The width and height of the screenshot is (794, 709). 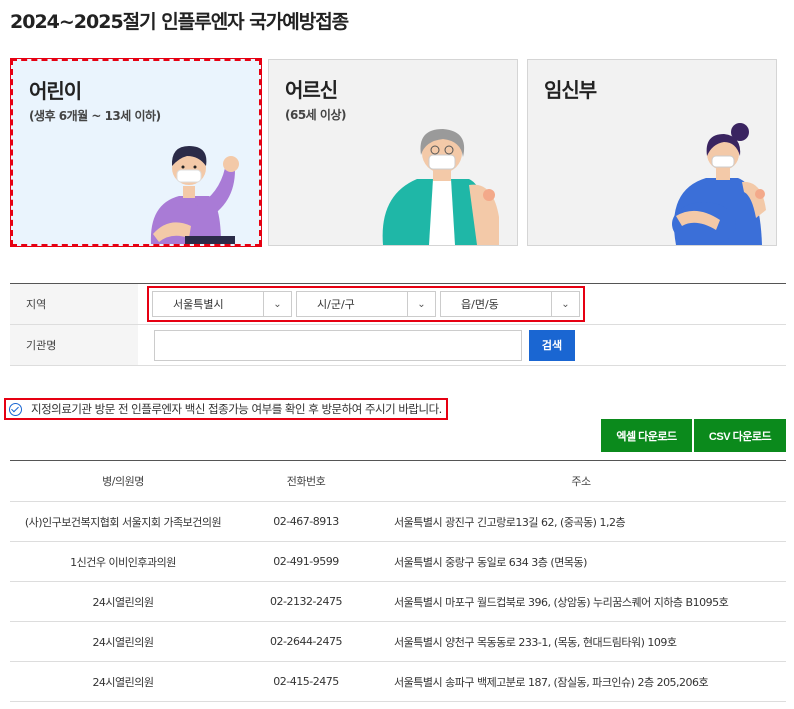 I want to click on pregnant-illustration-icon, so click(x=719, y=184).